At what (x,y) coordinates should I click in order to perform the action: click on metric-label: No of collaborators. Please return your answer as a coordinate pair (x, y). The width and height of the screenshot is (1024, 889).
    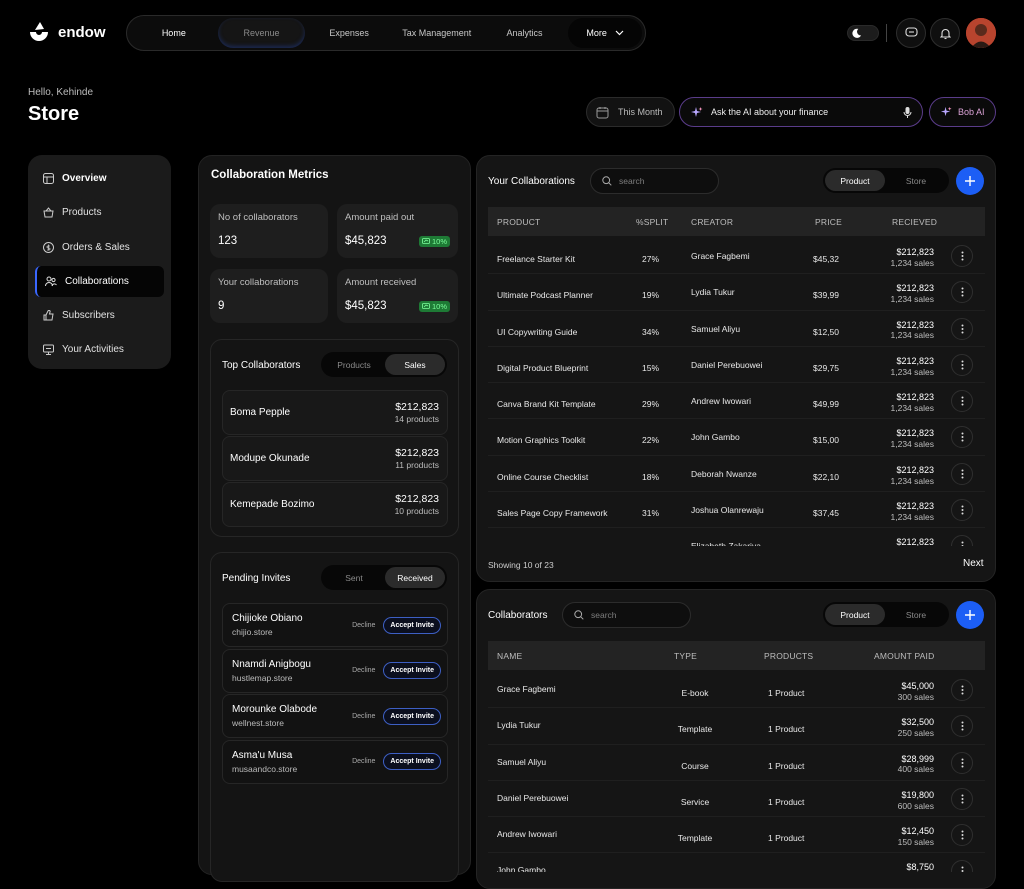
    Looking at the image, I should click on (258, 217).